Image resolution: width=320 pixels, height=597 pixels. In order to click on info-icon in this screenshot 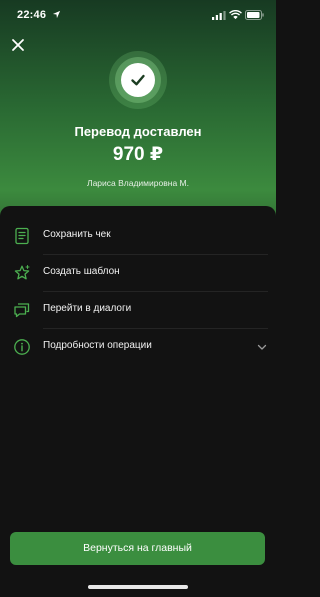, I will do `click(22, 347)`.